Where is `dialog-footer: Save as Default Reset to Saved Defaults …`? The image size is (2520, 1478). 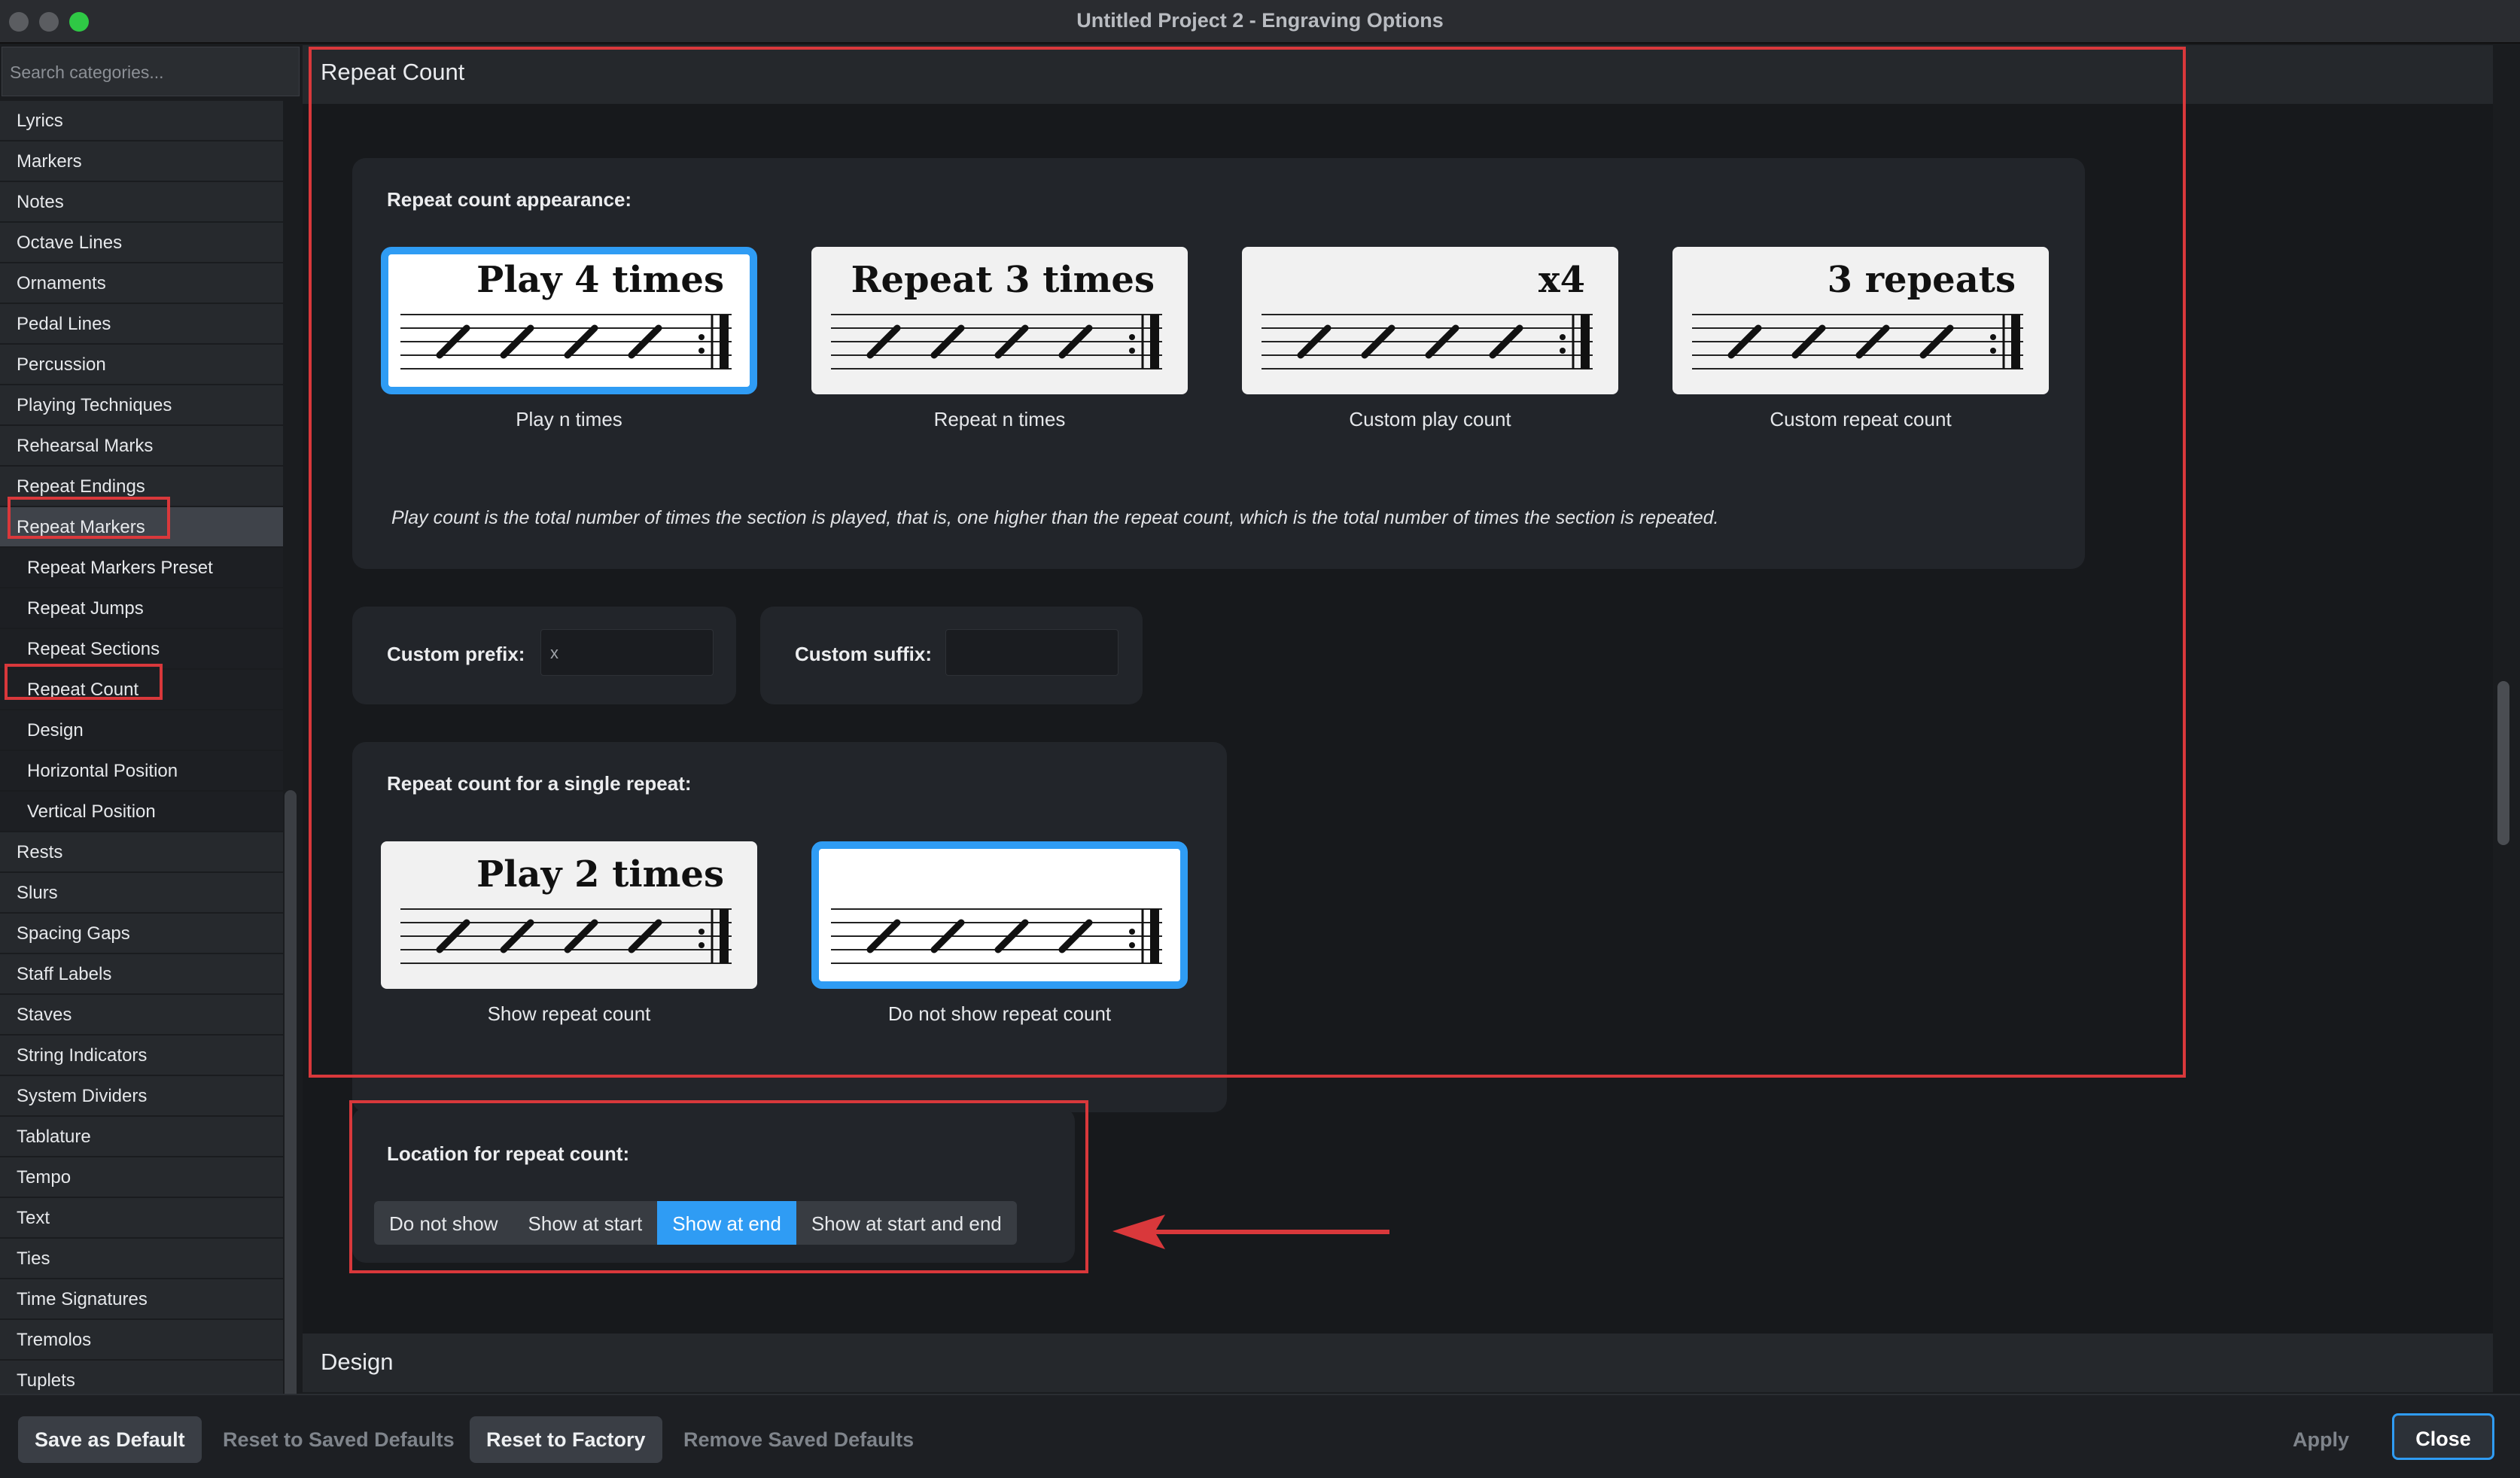 dialog-footer: Save as Default Reset to Saved Defaults … is located at coordinates (1260, 1436).